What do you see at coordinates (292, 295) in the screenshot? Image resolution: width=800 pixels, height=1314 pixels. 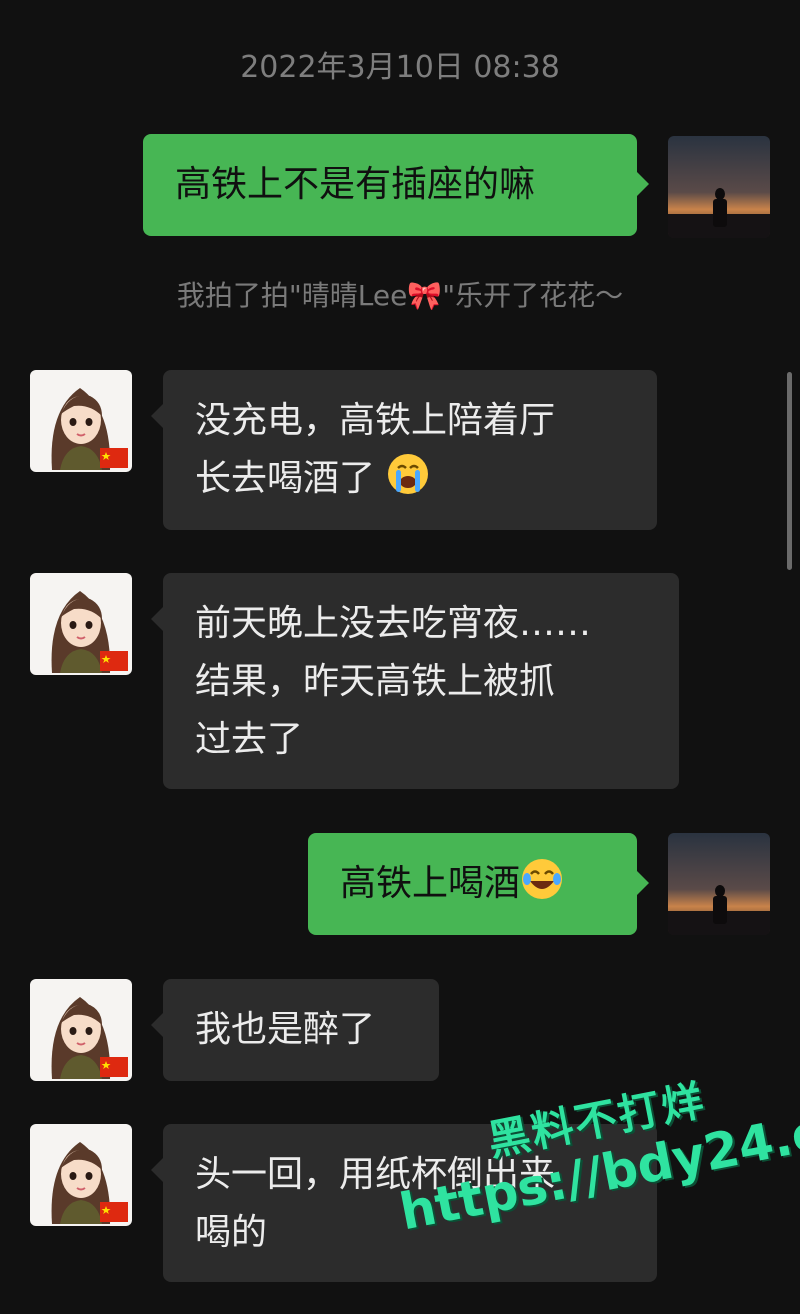 I see `pat-text-before: 我拍了拍"晴晴Lee` at bounding box center [292, 295].